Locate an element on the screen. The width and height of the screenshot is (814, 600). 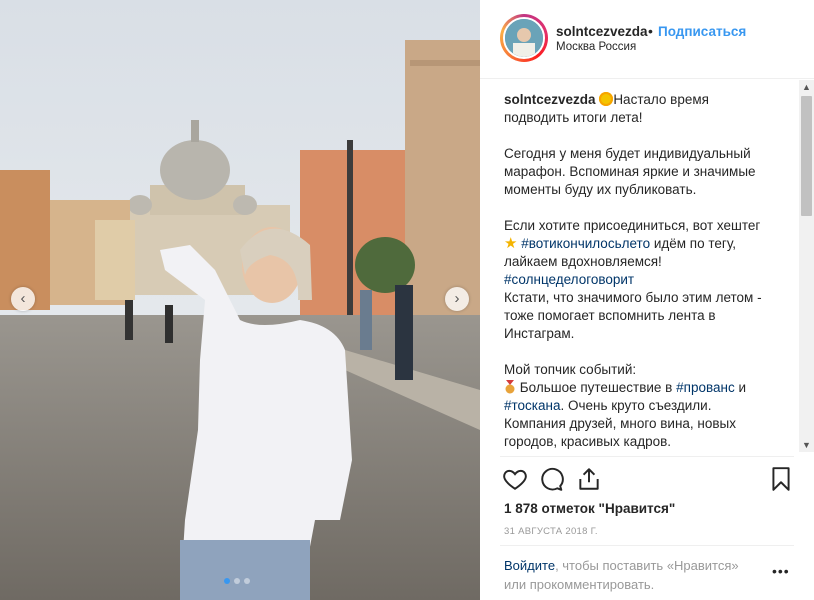
login-link: Войдите is located at coordinates (529, 565).